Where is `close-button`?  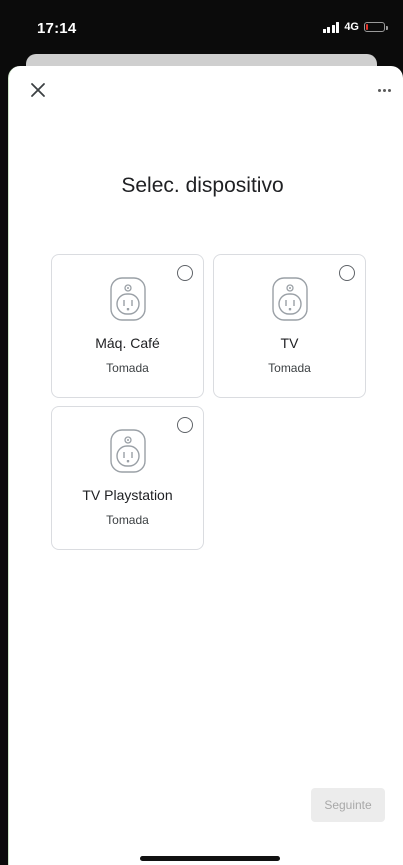 close-button is located at coordinates (38, 90).